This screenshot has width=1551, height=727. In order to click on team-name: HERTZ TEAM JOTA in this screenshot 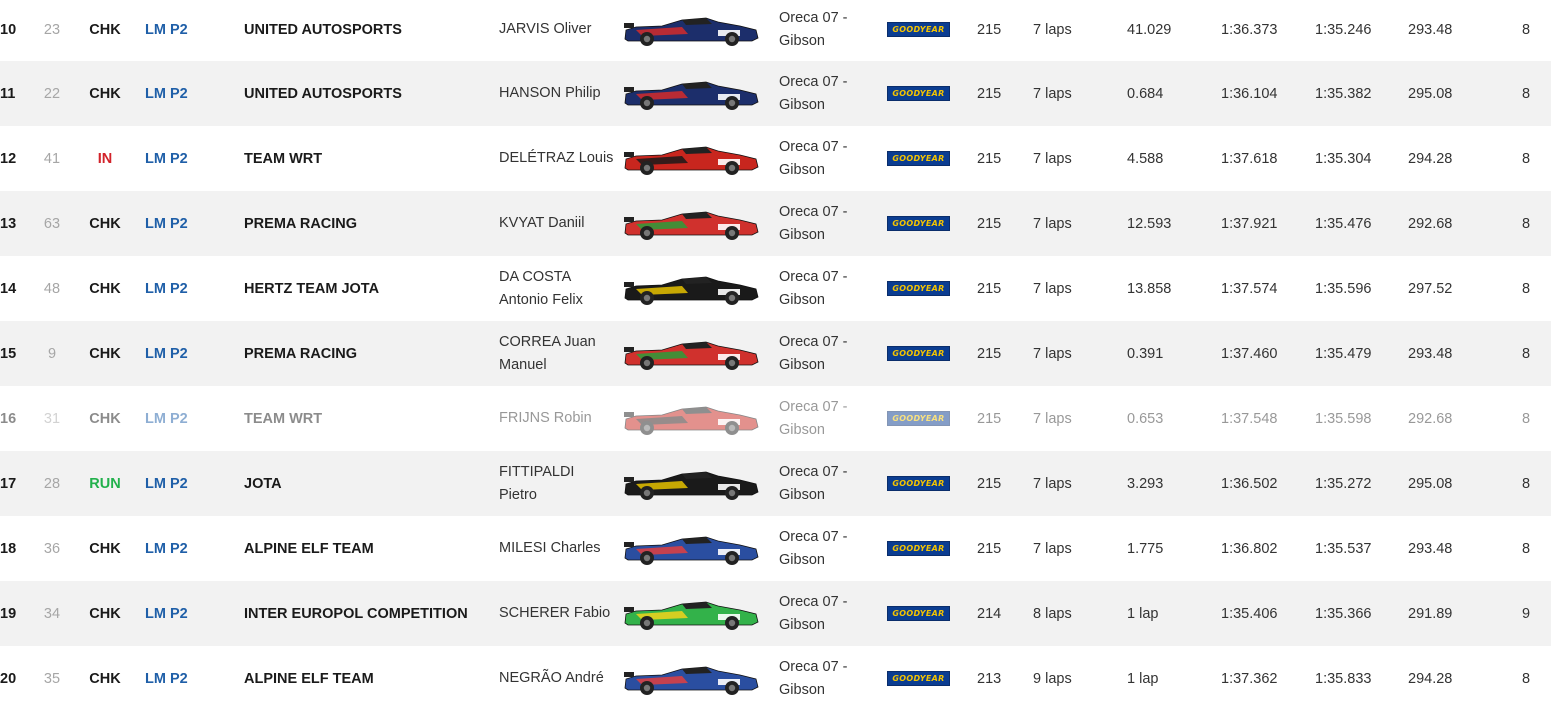, I will do `click(311, 288)`.